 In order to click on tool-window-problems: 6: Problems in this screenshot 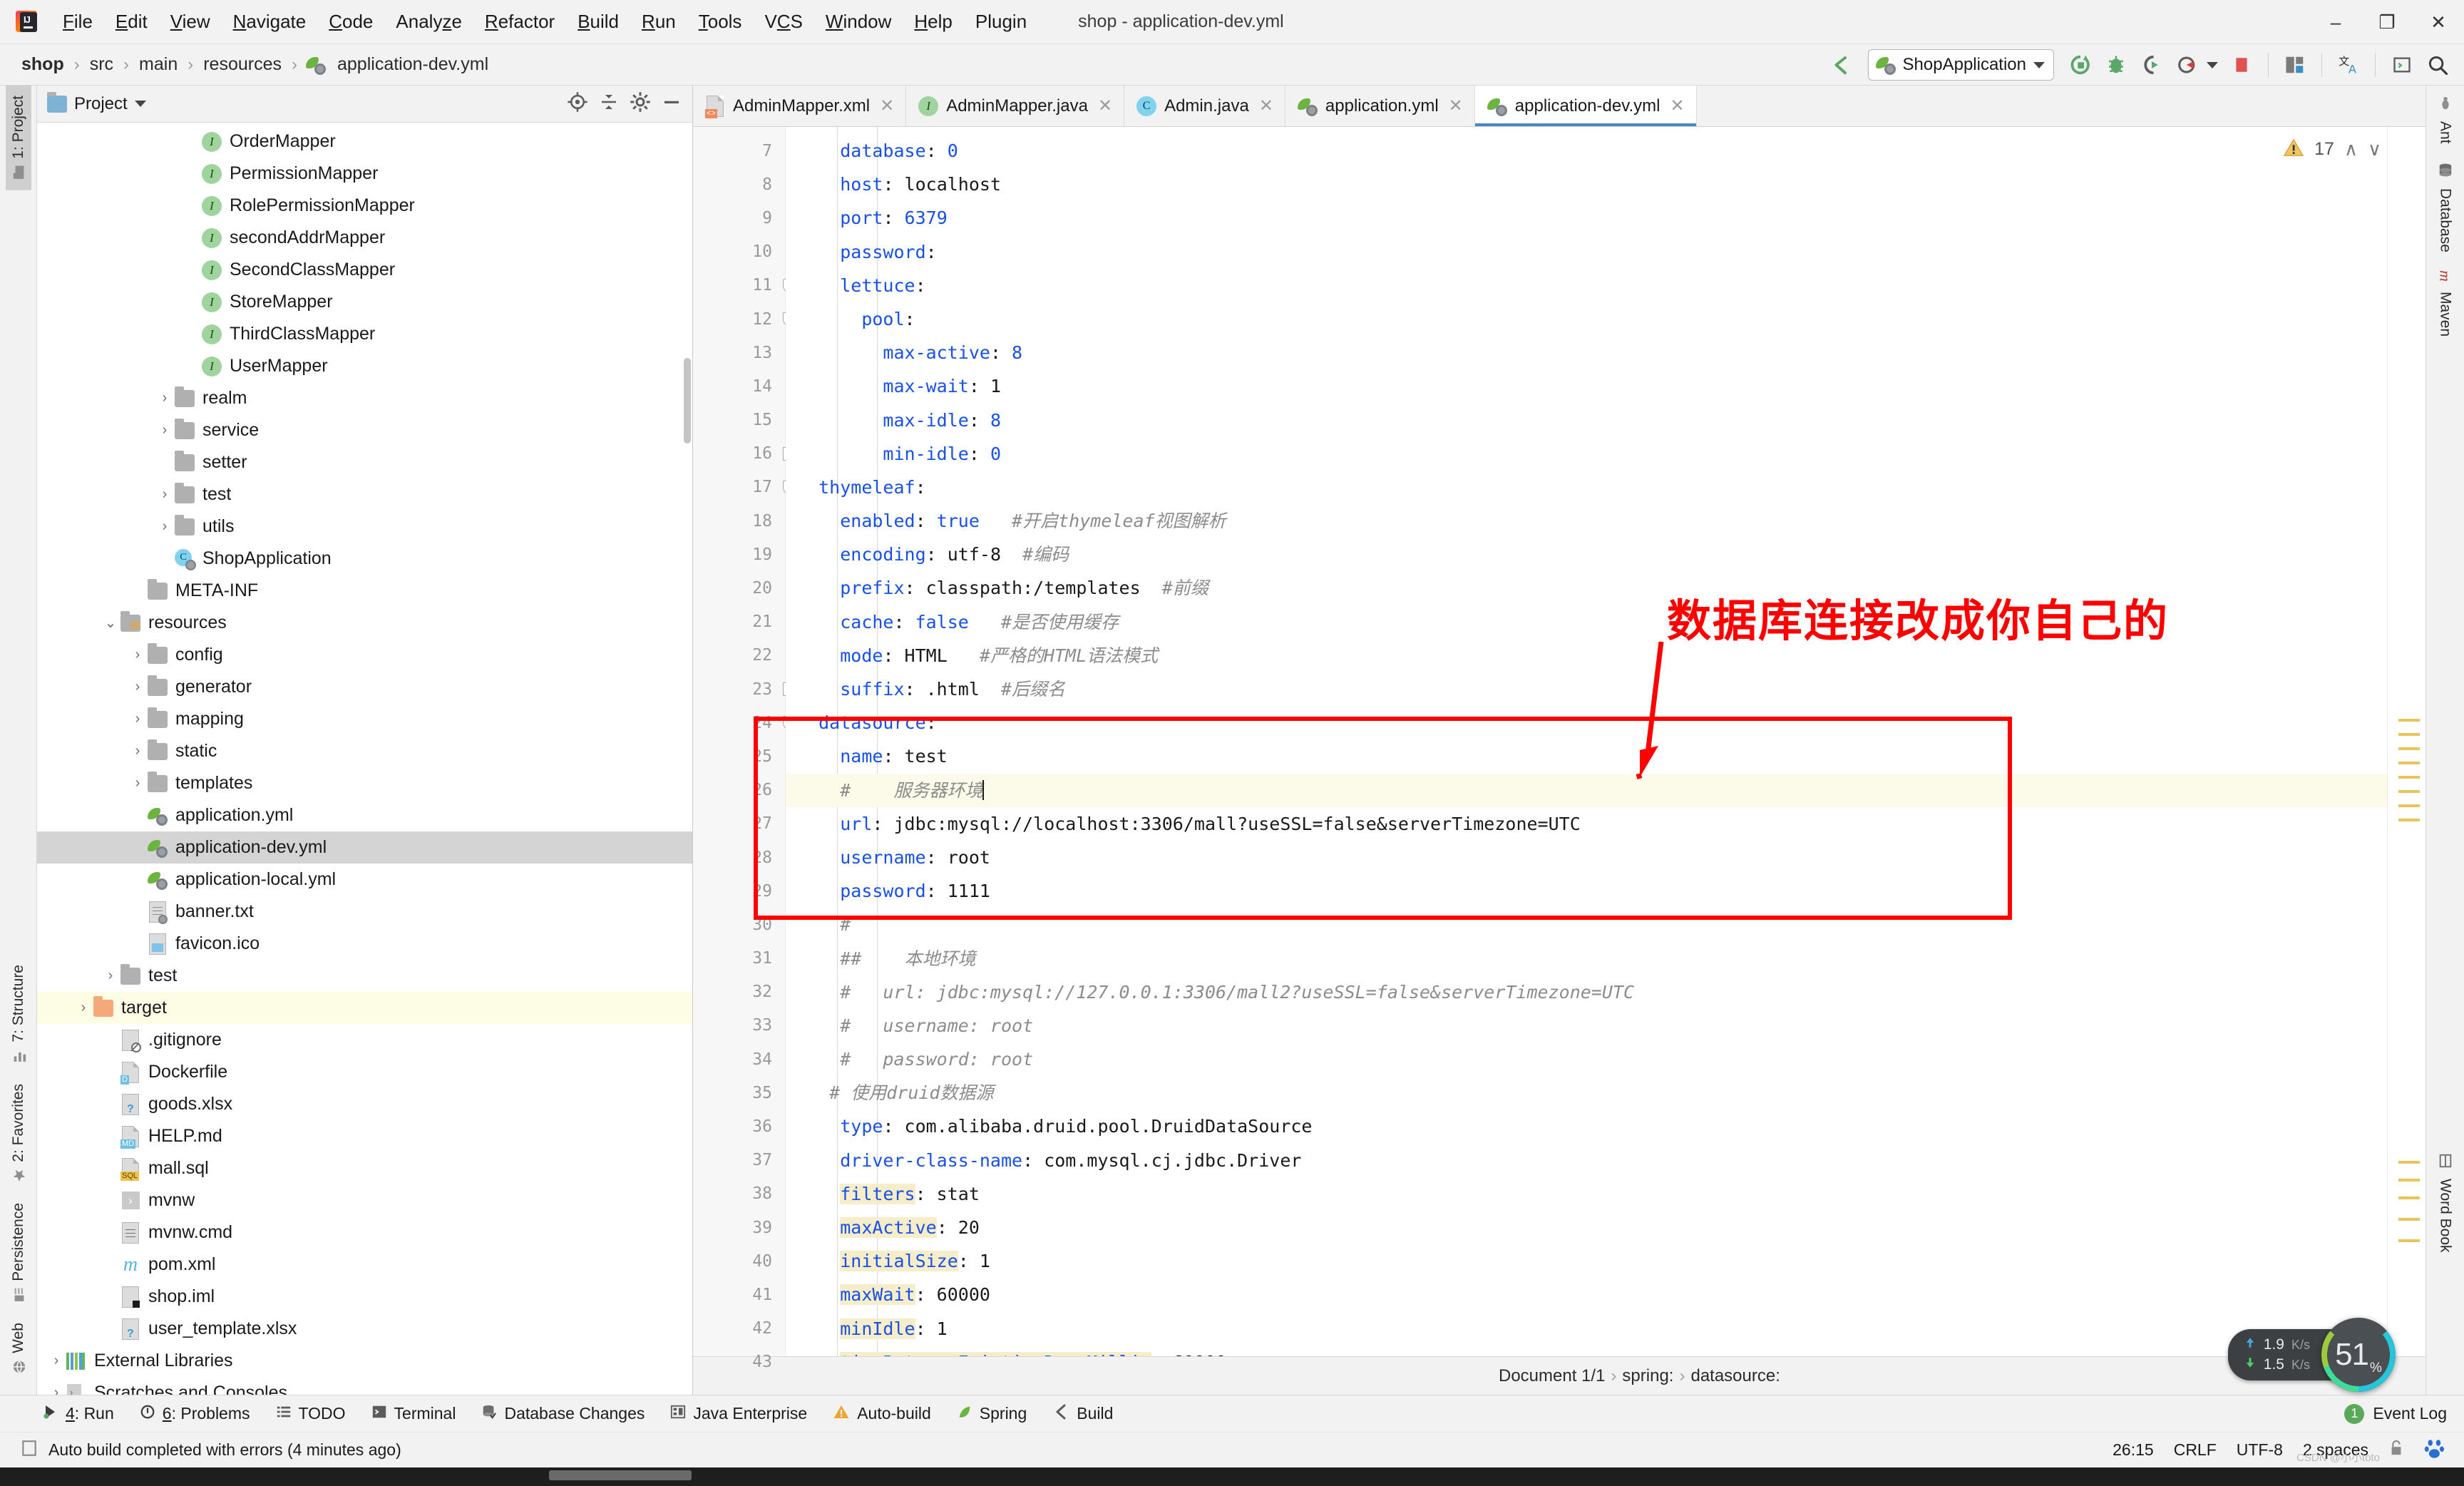, I will do `click(195, 1414)`.